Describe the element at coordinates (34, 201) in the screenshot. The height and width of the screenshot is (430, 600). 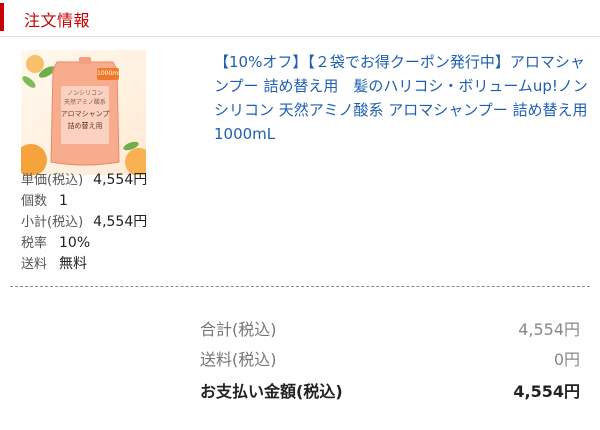
I see `quantity-label: 個数` at that location.